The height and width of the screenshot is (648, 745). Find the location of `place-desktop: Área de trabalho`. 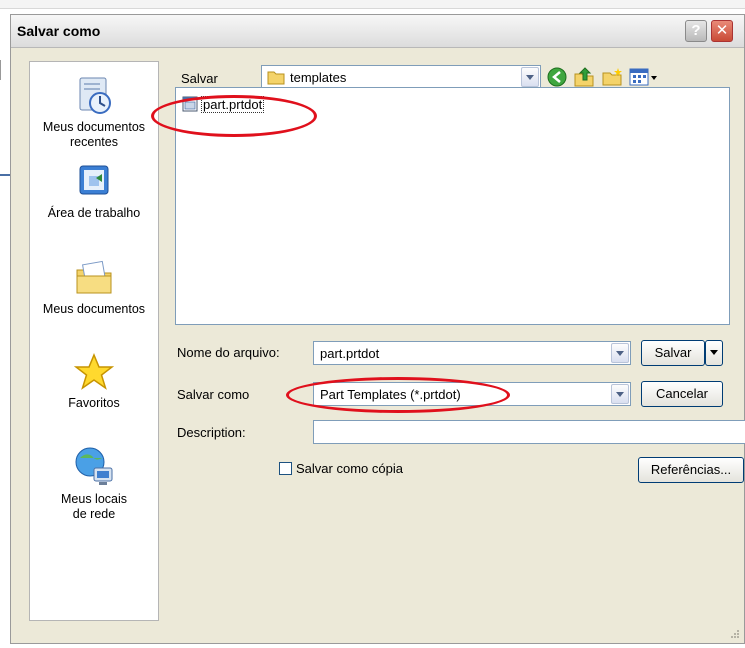

place-desktop: Área de trabalho is located at coordinates (94, 191).